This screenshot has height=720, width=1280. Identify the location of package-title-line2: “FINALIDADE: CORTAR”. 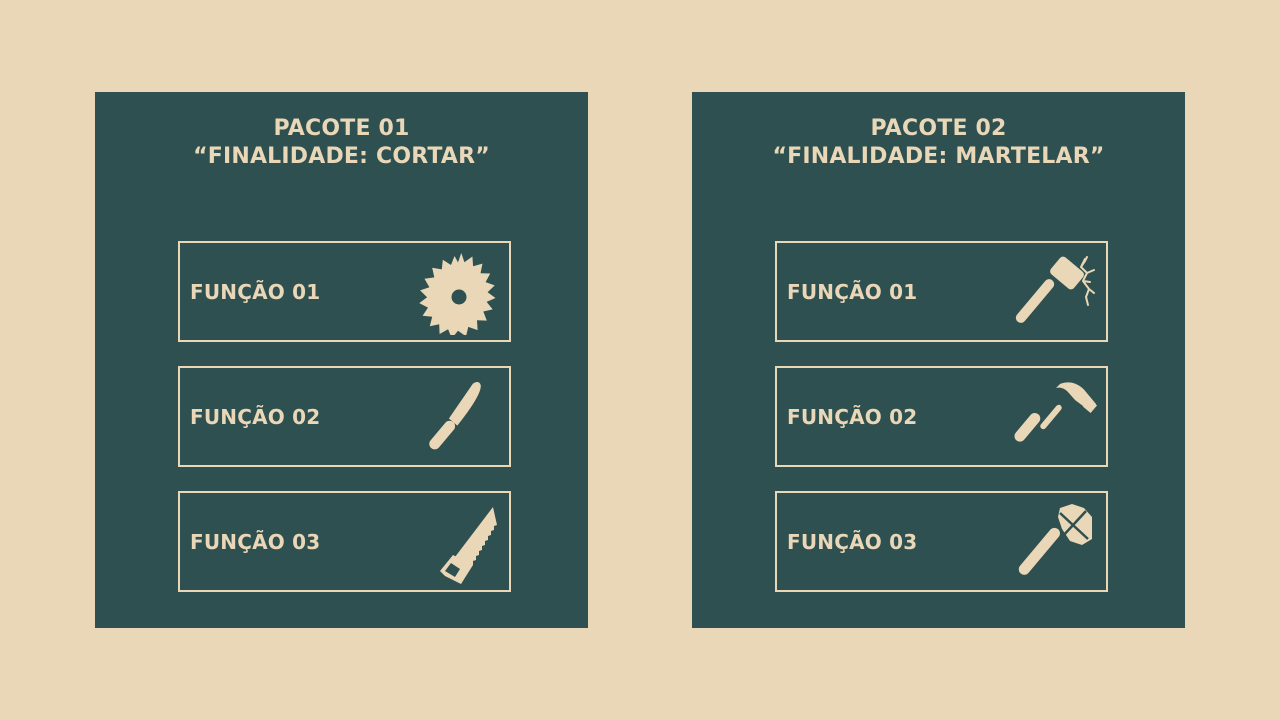
(341, 156).